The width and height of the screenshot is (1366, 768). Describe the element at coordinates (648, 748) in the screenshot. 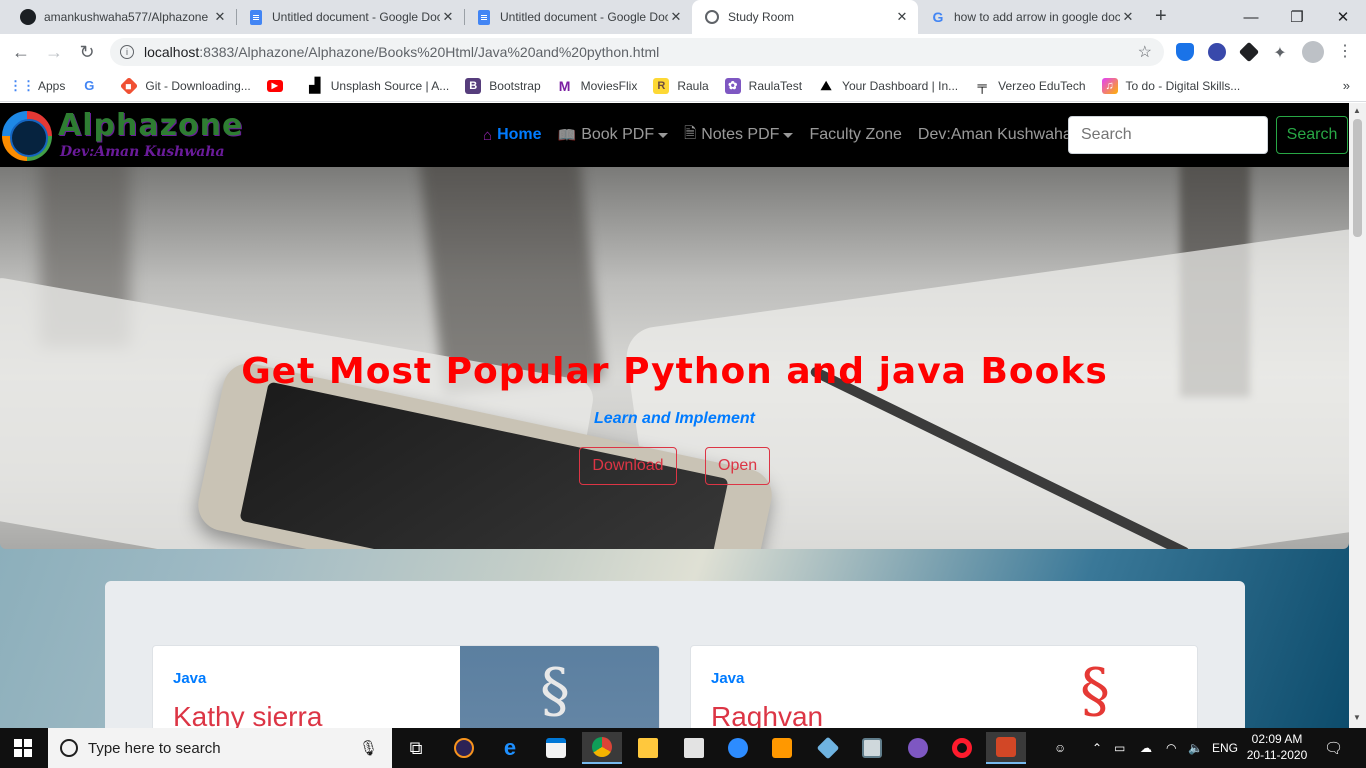

I see `file-explorer-icon` at that location.